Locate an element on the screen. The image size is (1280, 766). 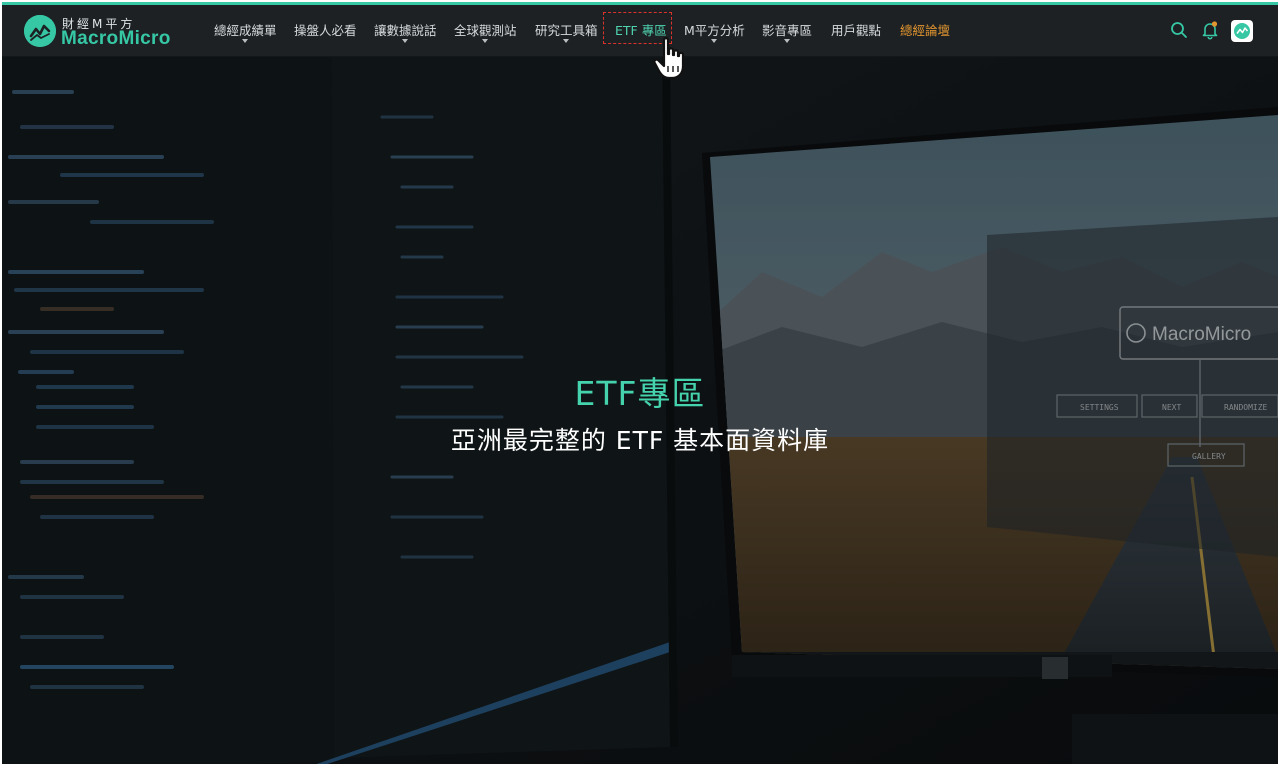
hero-title: ETF專區 is located at coordinates (640, 393).